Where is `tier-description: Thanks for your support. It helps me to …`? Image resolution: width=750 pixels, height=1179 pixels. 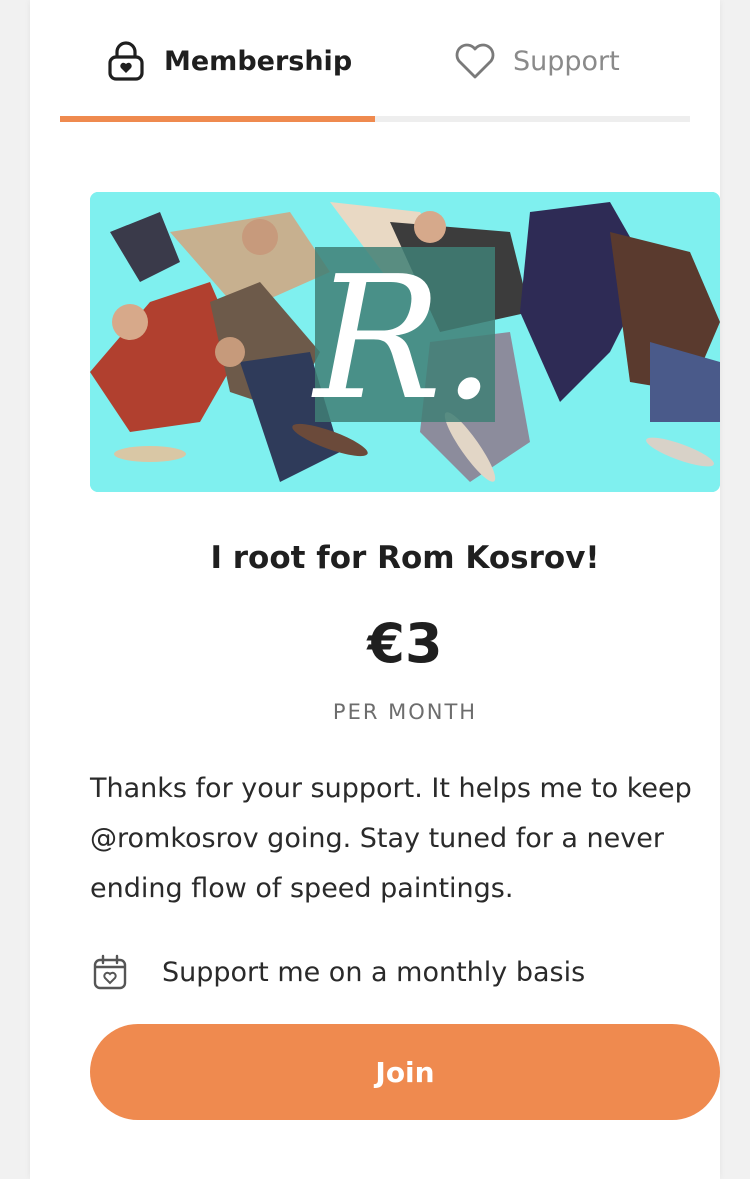
tier-description: Thanks for your support. It helps me to … is located at coordinates (391, 838).